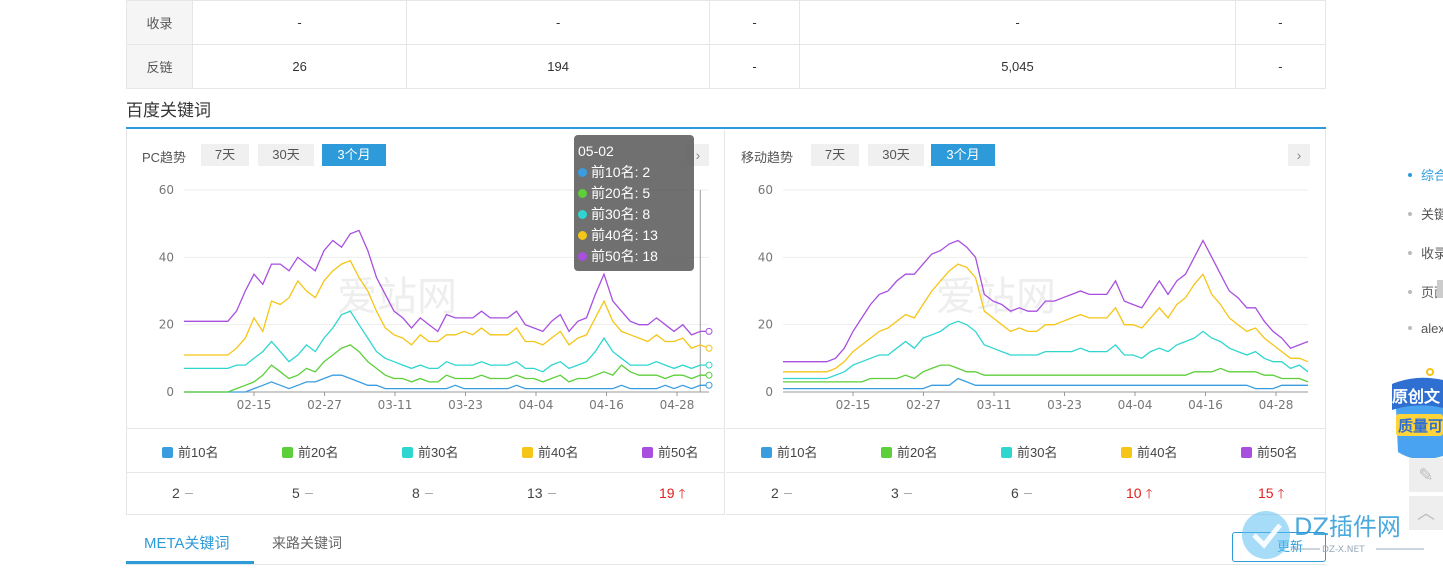  I want to click on pc-legend-top30: 前30名, so click(430, 451).